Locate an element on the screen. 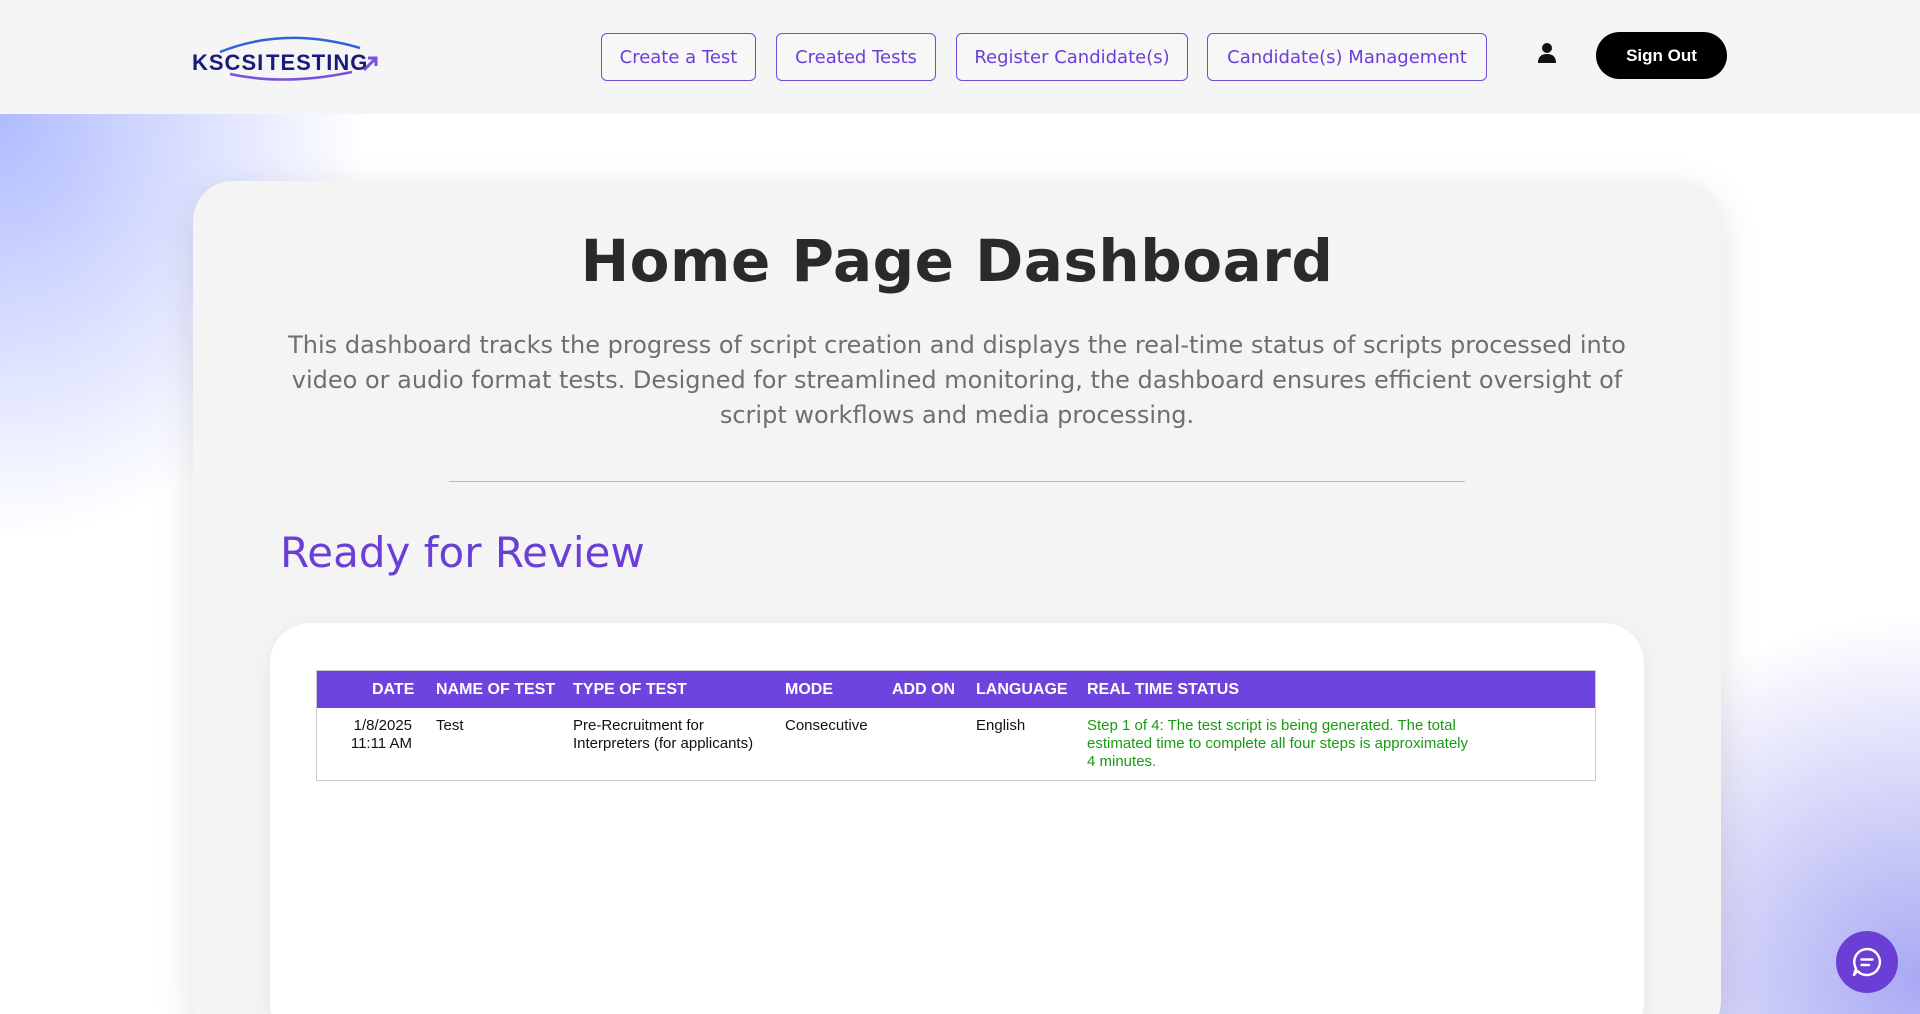 The width and height of the screenshot is (1920, 1014). column-header-type: TYPE OF TEST is located at coordinates (630, 689).